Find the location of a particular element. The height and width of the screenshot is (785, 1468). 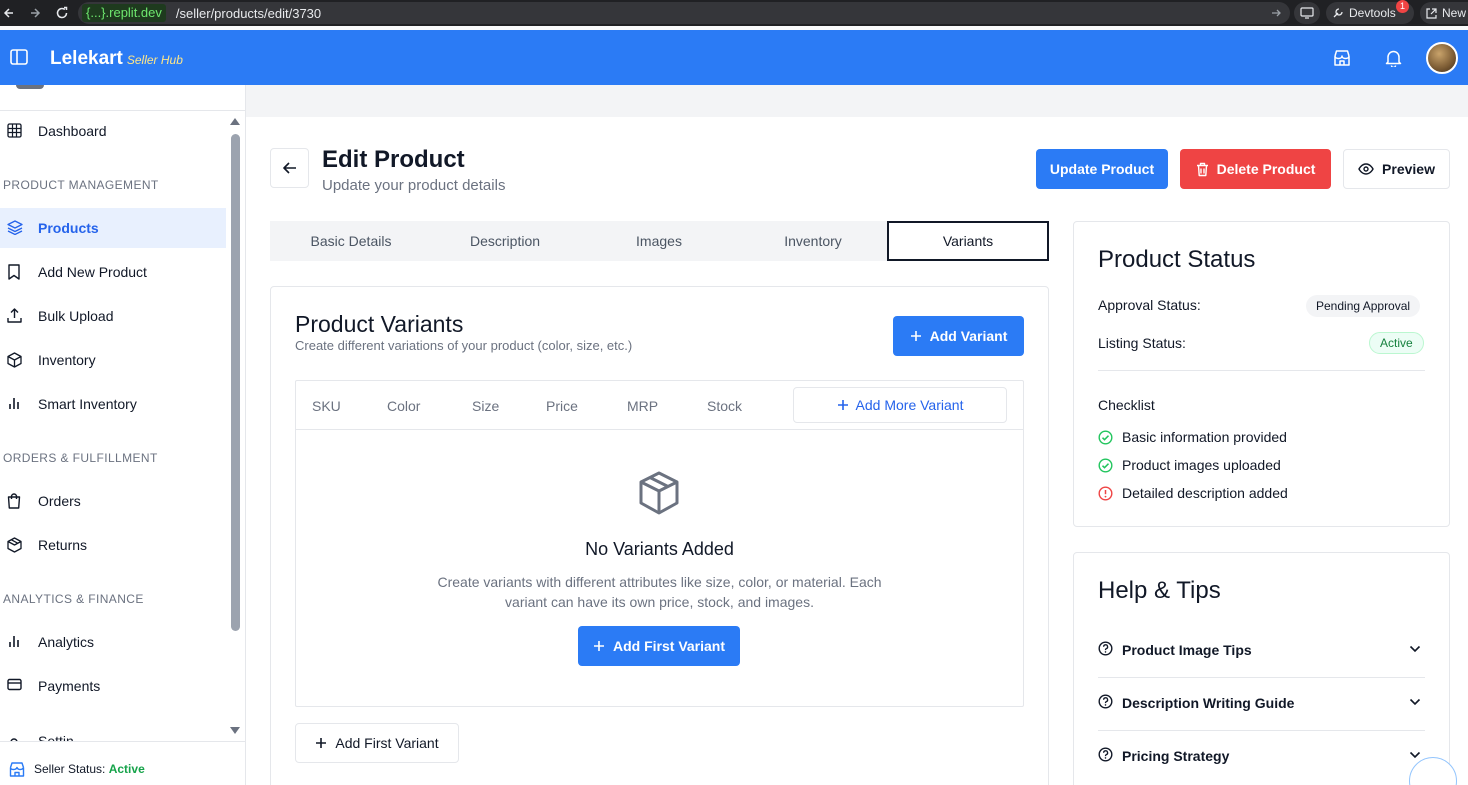

column-header-color: Color is located at coordinates (404, 406).